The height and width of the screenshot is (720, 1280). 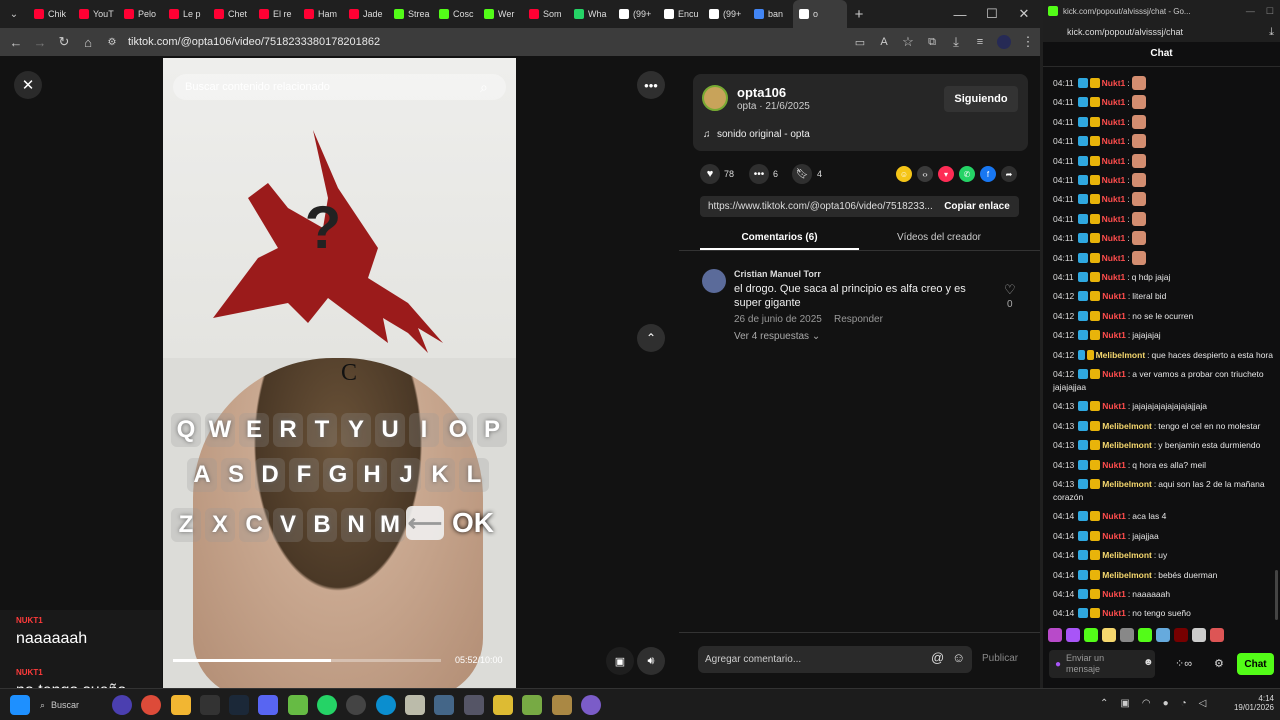 I want to click on tray-wifi-icon: ◠, so click(x=1146, y=703).